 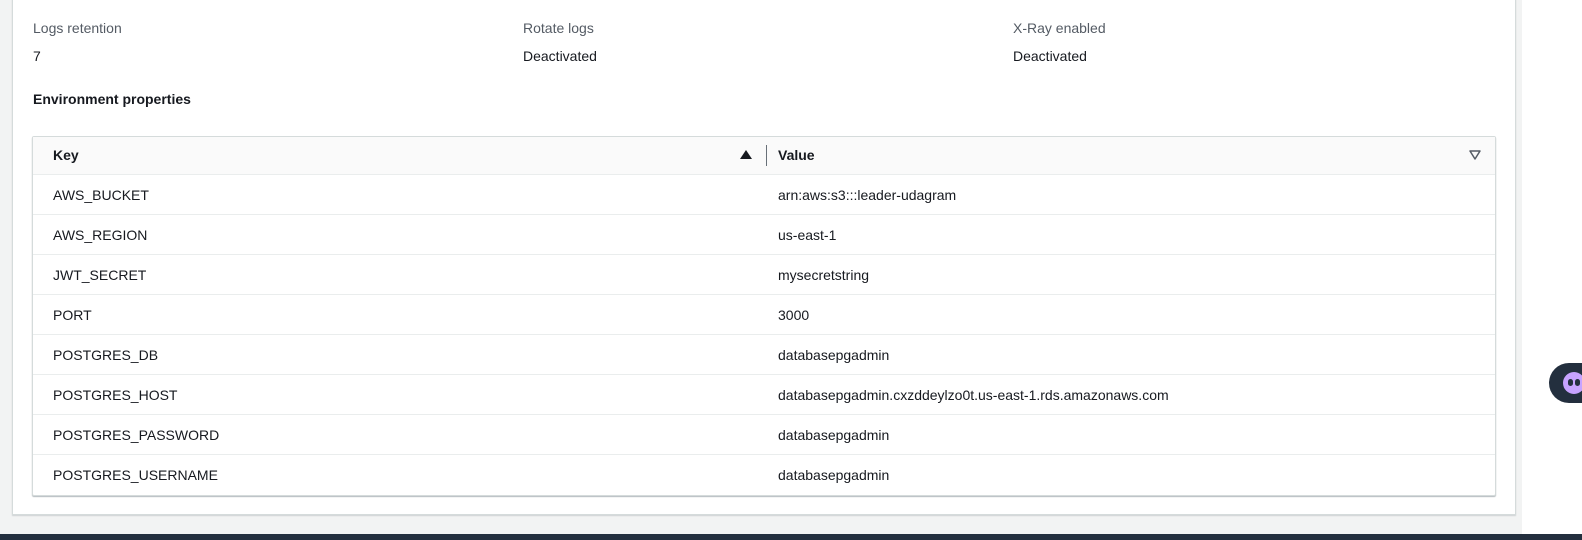 I want to click on environment-properties-title: Environment properties, so click(x=112, y=99).